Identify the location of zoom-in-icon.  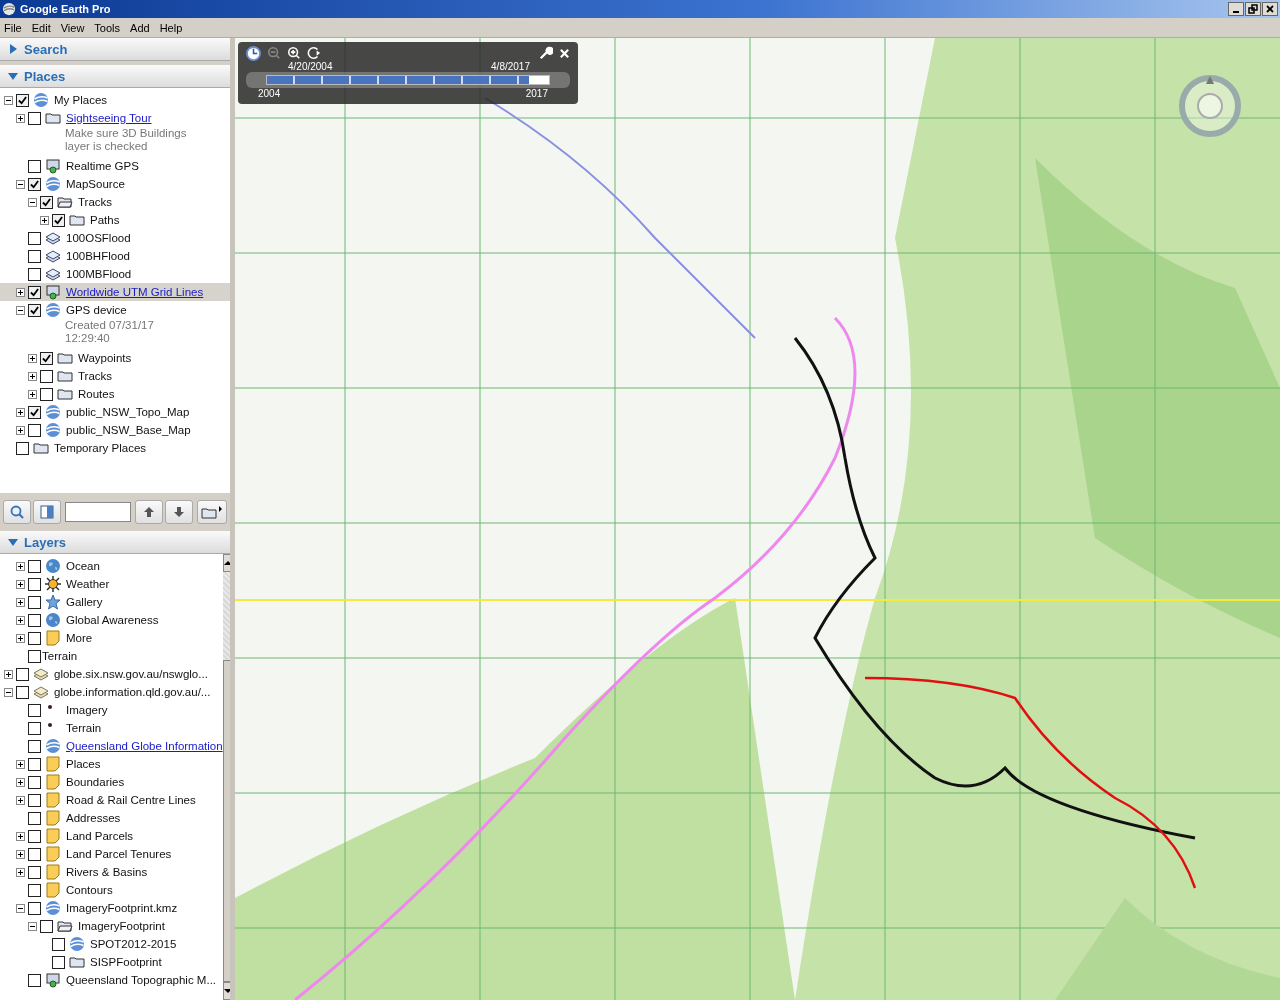
(294, 53).